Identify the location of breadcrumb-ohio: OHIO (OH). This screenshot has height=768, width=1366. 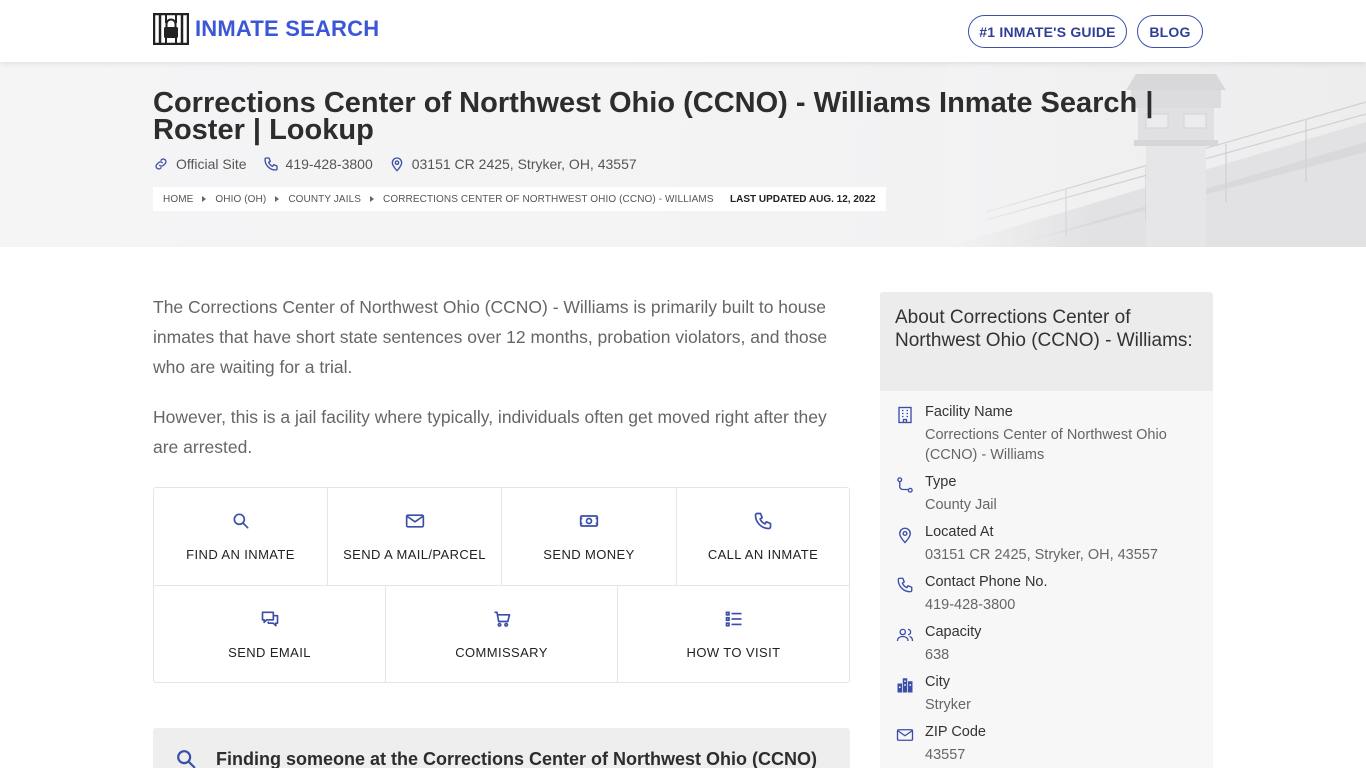
(240, 199).